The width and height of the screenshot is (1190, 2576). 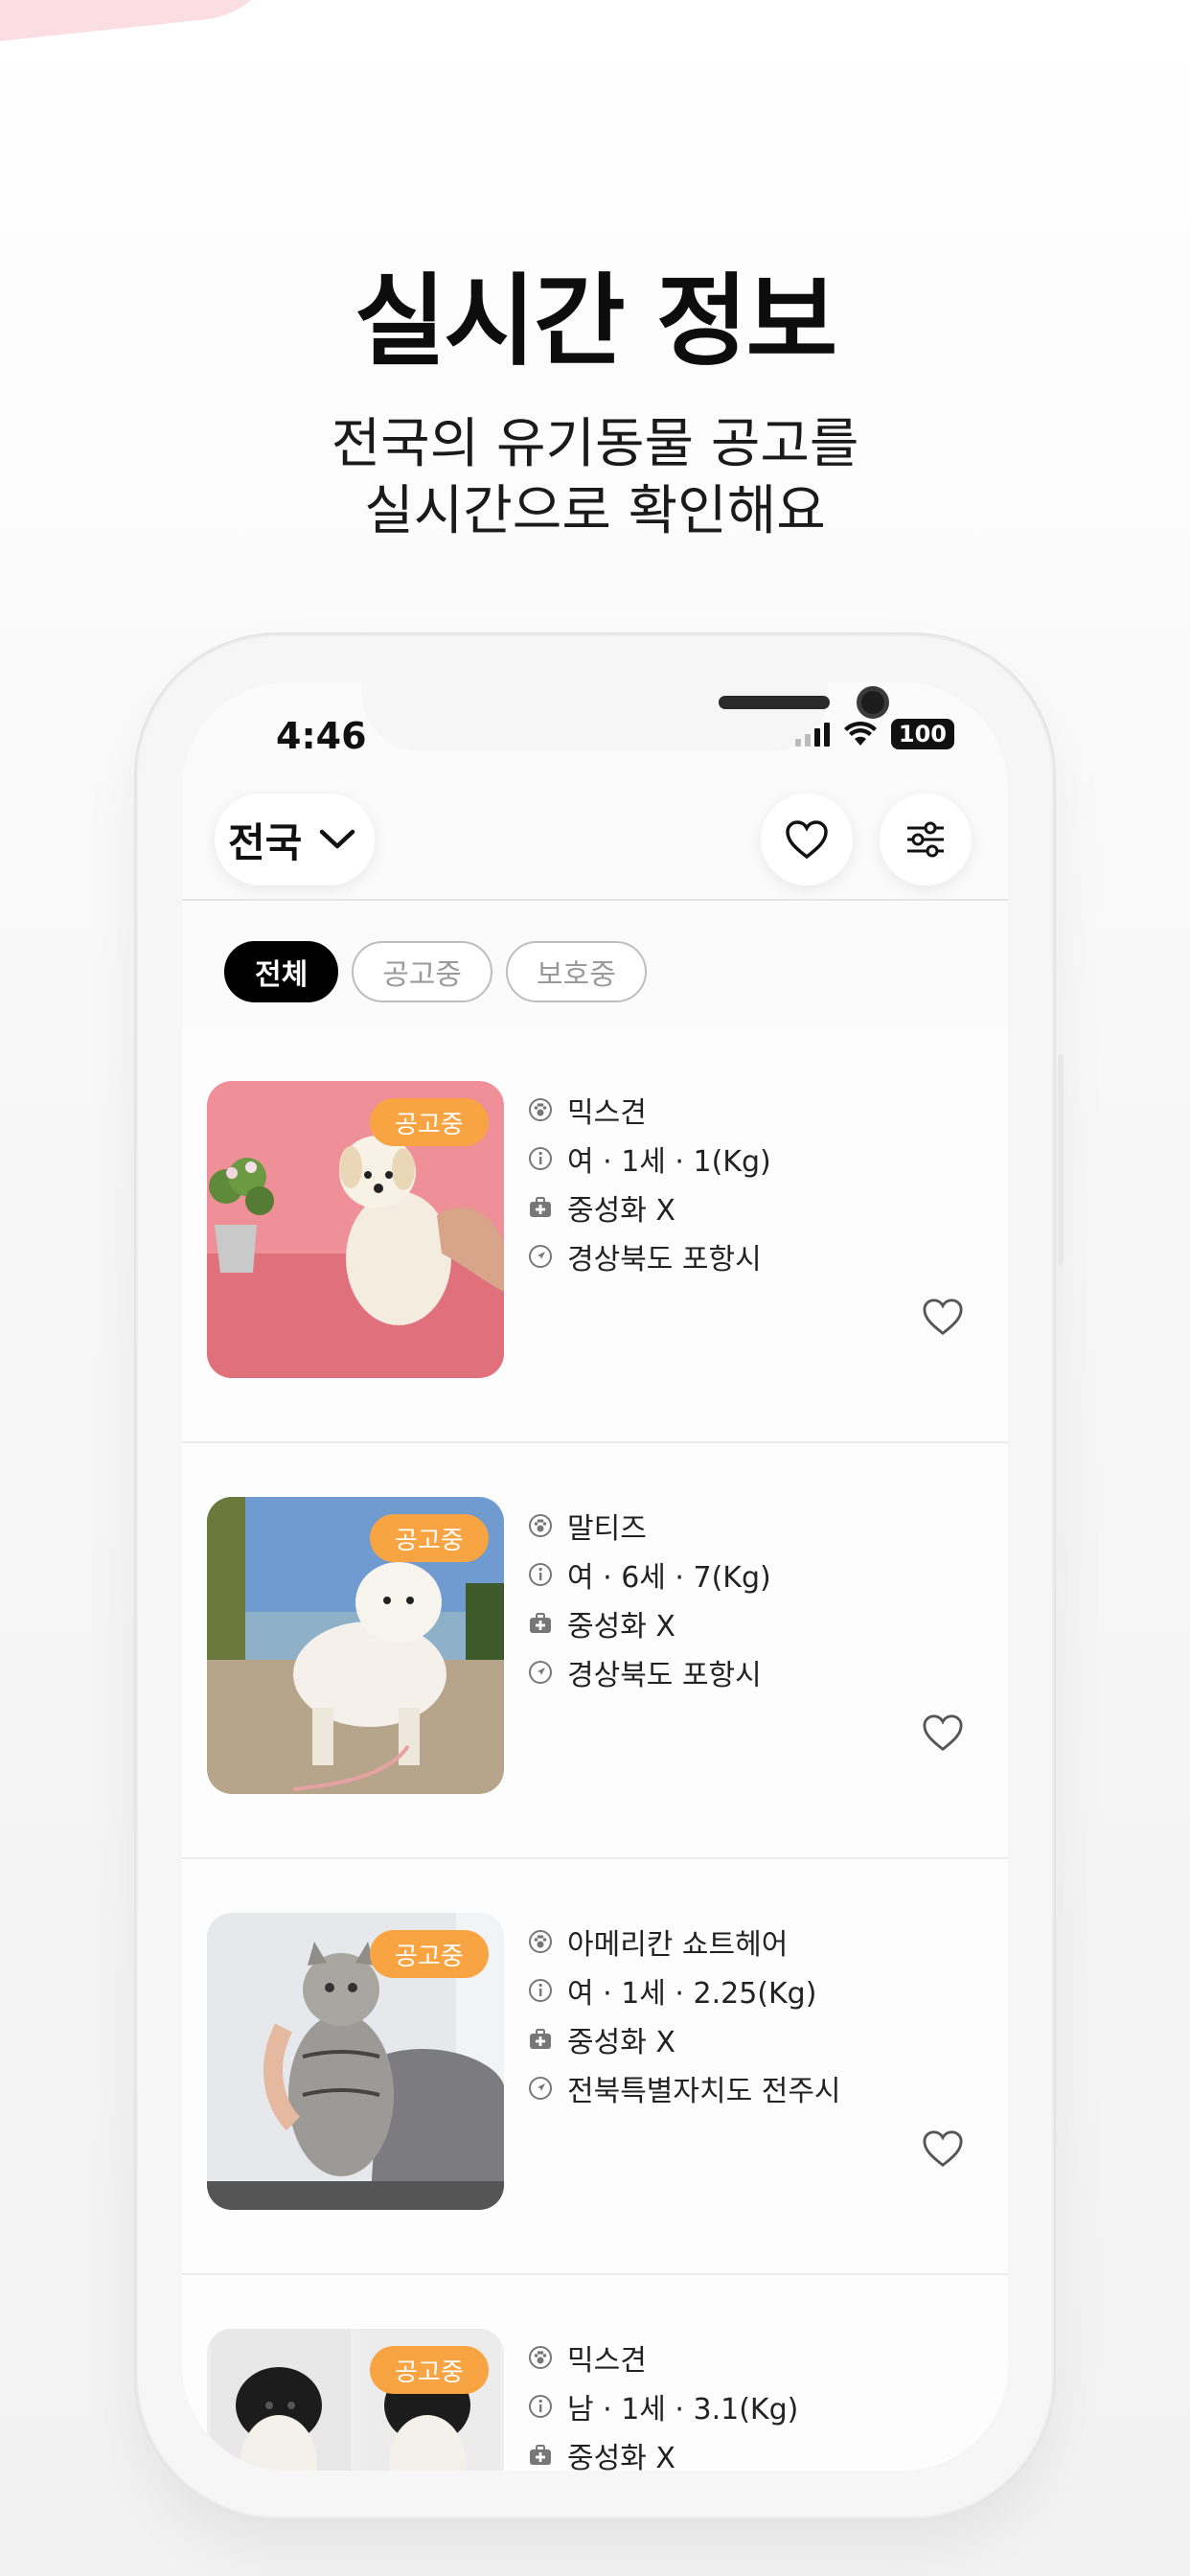 I want to click on filter-settings-button, so click(x=926, y=840).